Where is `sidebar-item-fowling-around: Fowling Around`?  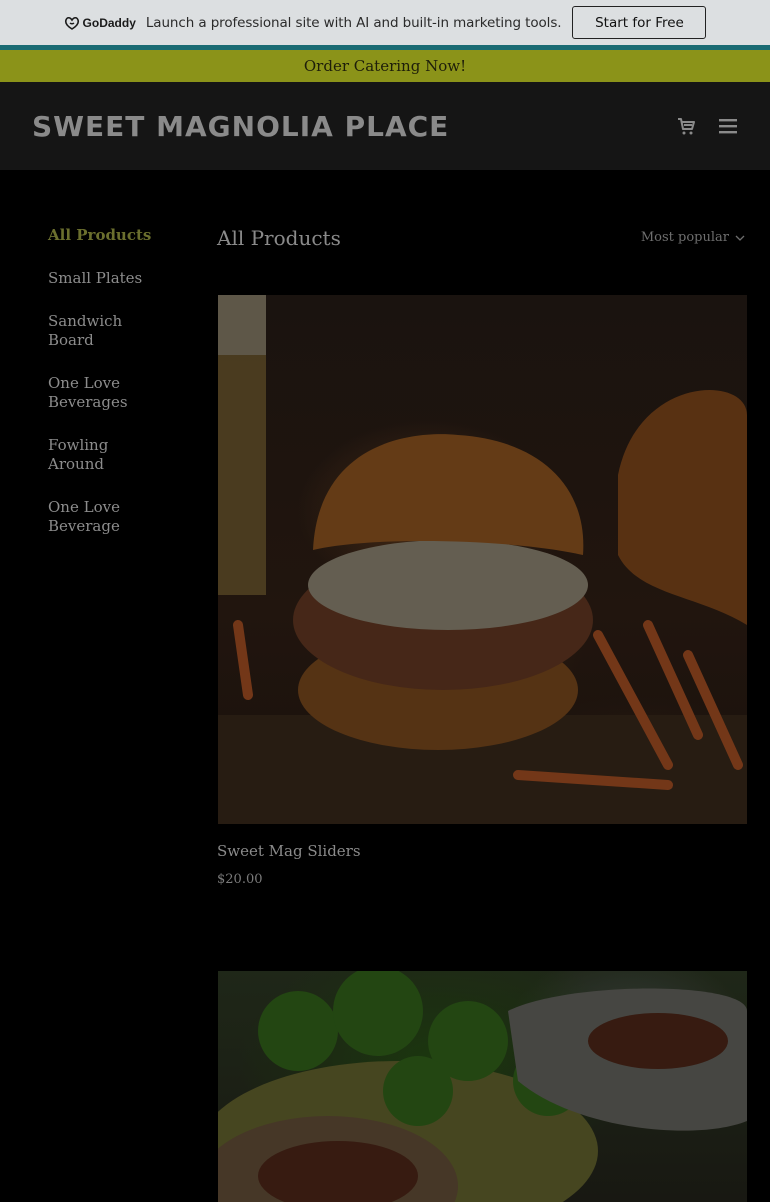 sidebar-item-fowling-around: Fowling Around is located at coordinates (108, 455).